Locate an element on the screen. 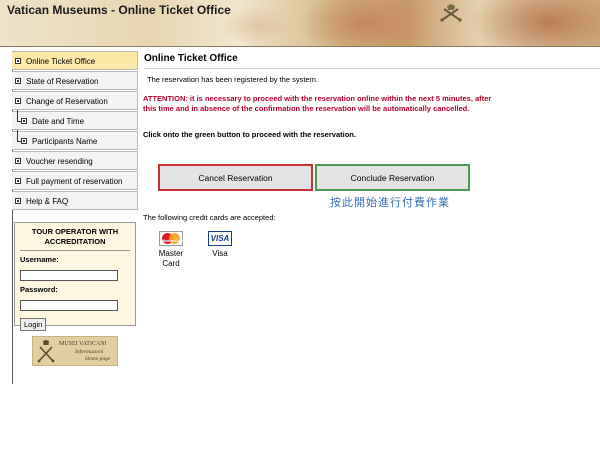 This screenshot has width=600, height=450. conclude-reservation-button: Conclude Reservation is located at coordinates (392, 177).